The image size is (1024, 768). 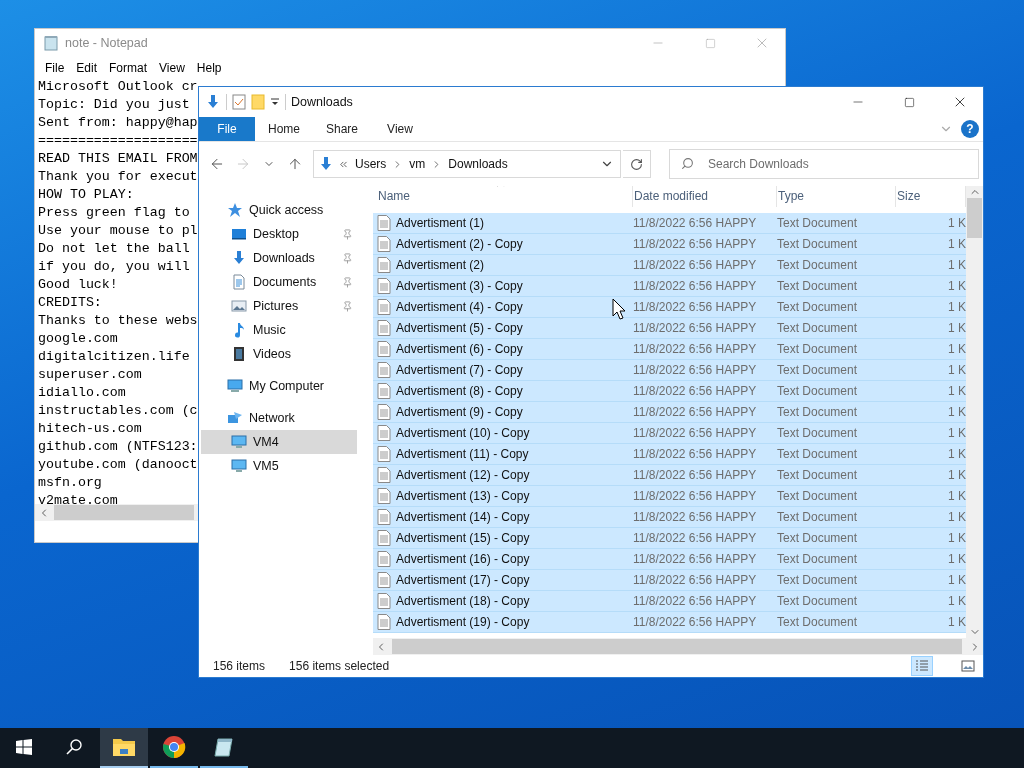 What do you see at coordinates (909, 102) in the screenshot?
I see `maximize-icon` at bounding box center [909, 102].